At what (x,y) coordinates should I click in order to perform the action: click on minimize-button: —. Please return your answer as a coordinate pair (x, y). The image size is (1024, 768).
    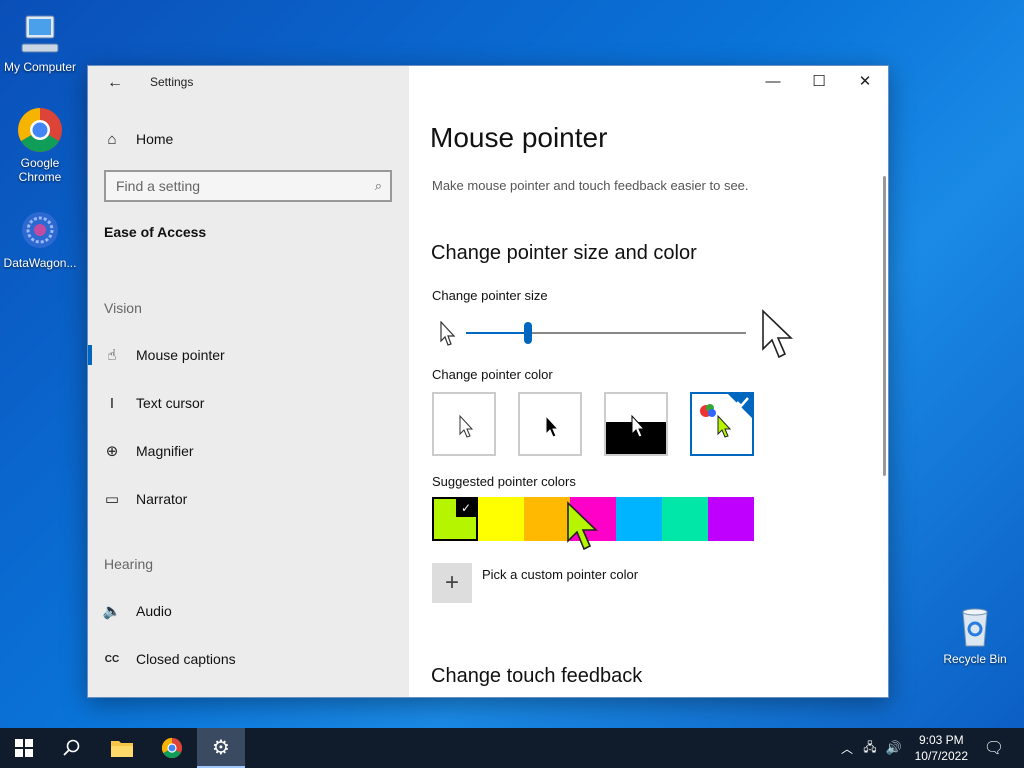
    Looking at the image, I should click on (773, 82).